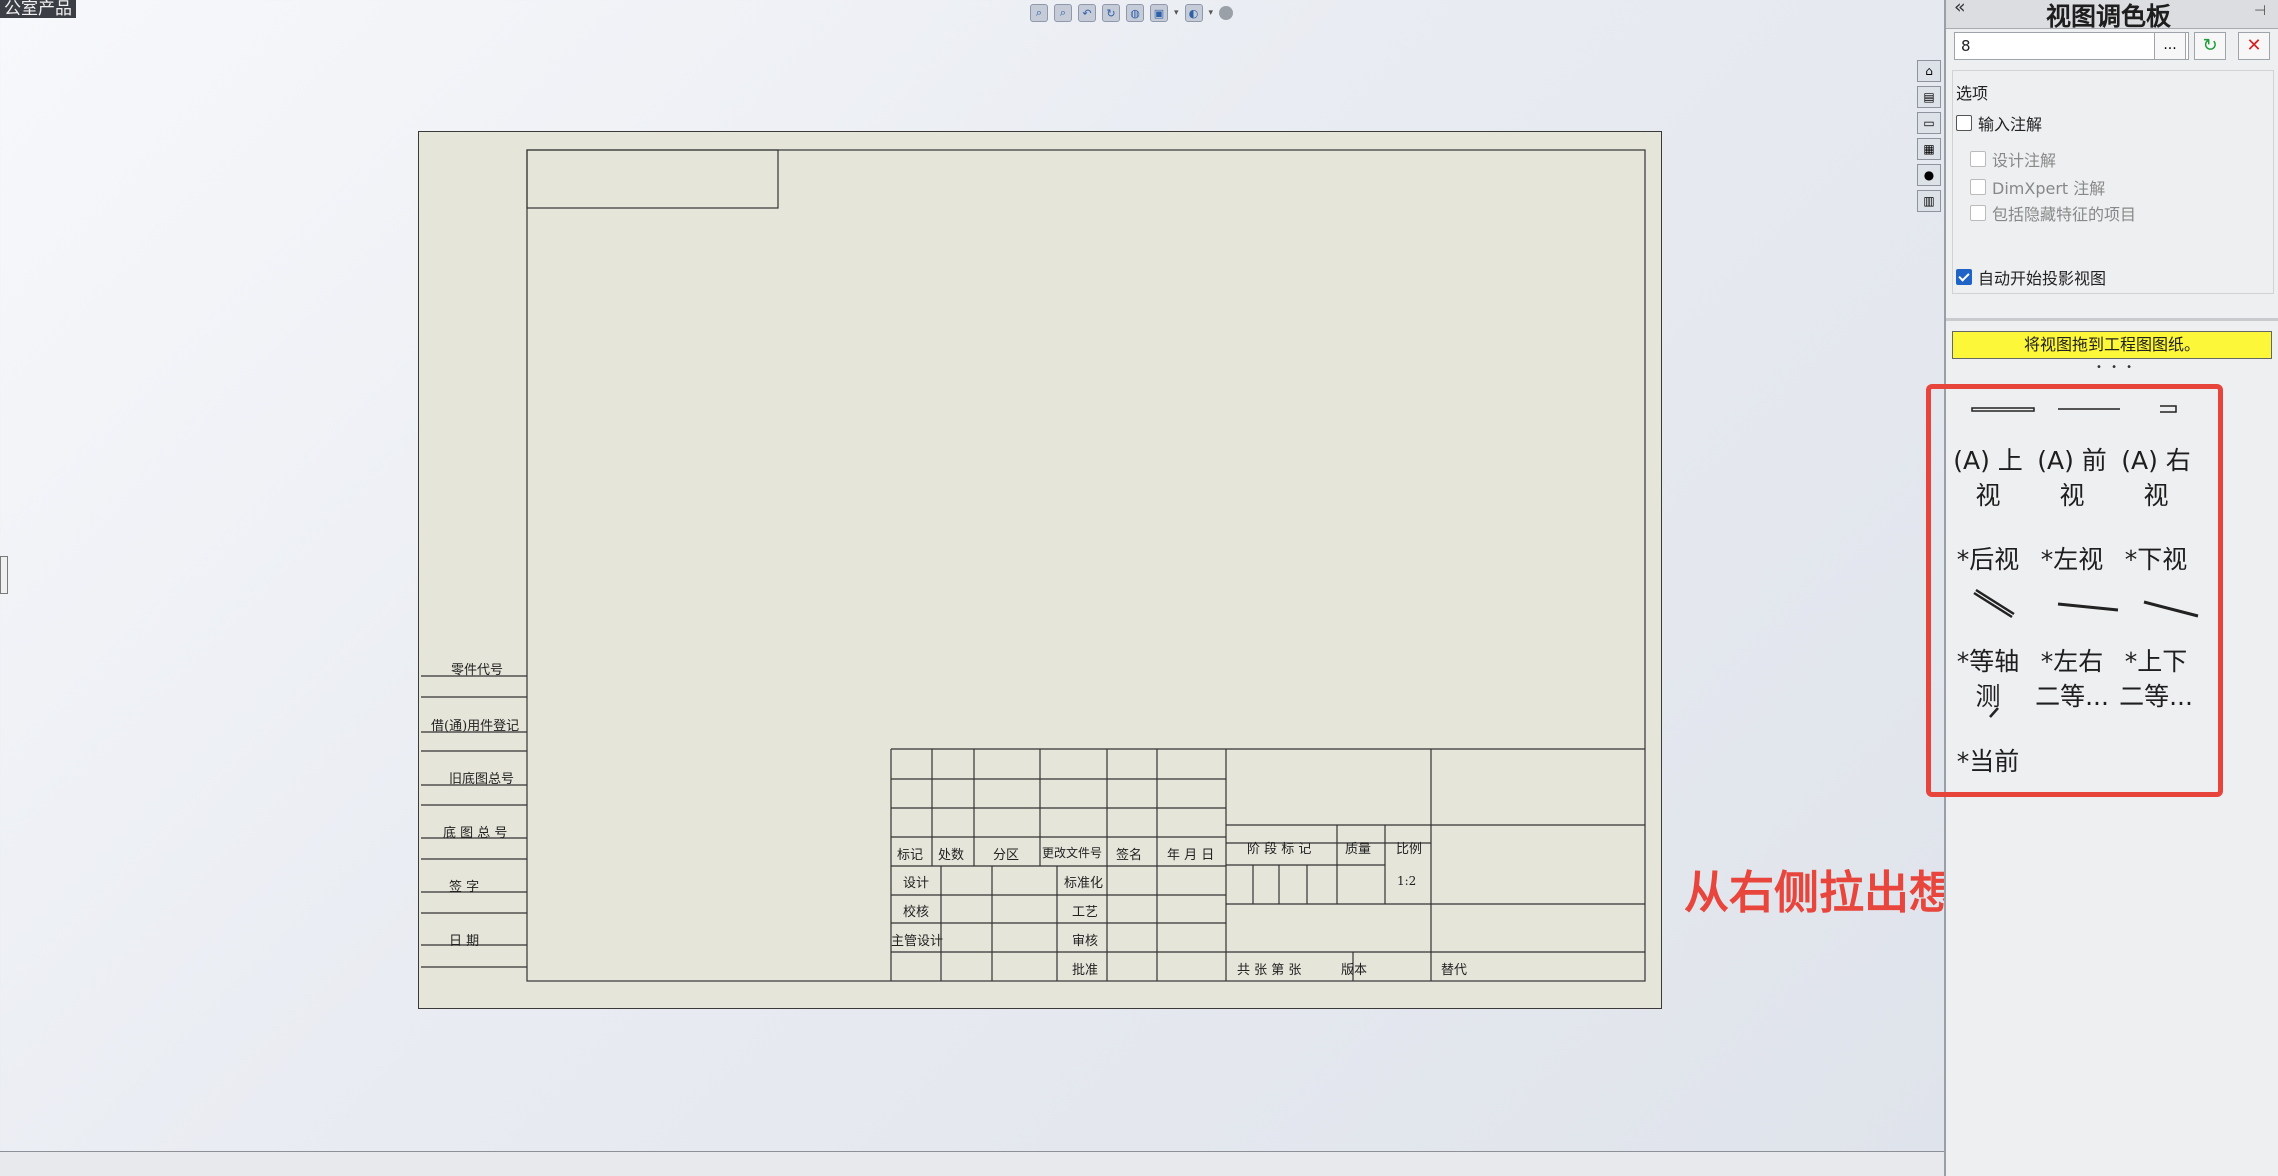  I want to click on previous-view-icon: ↶, so click(1087, 13).